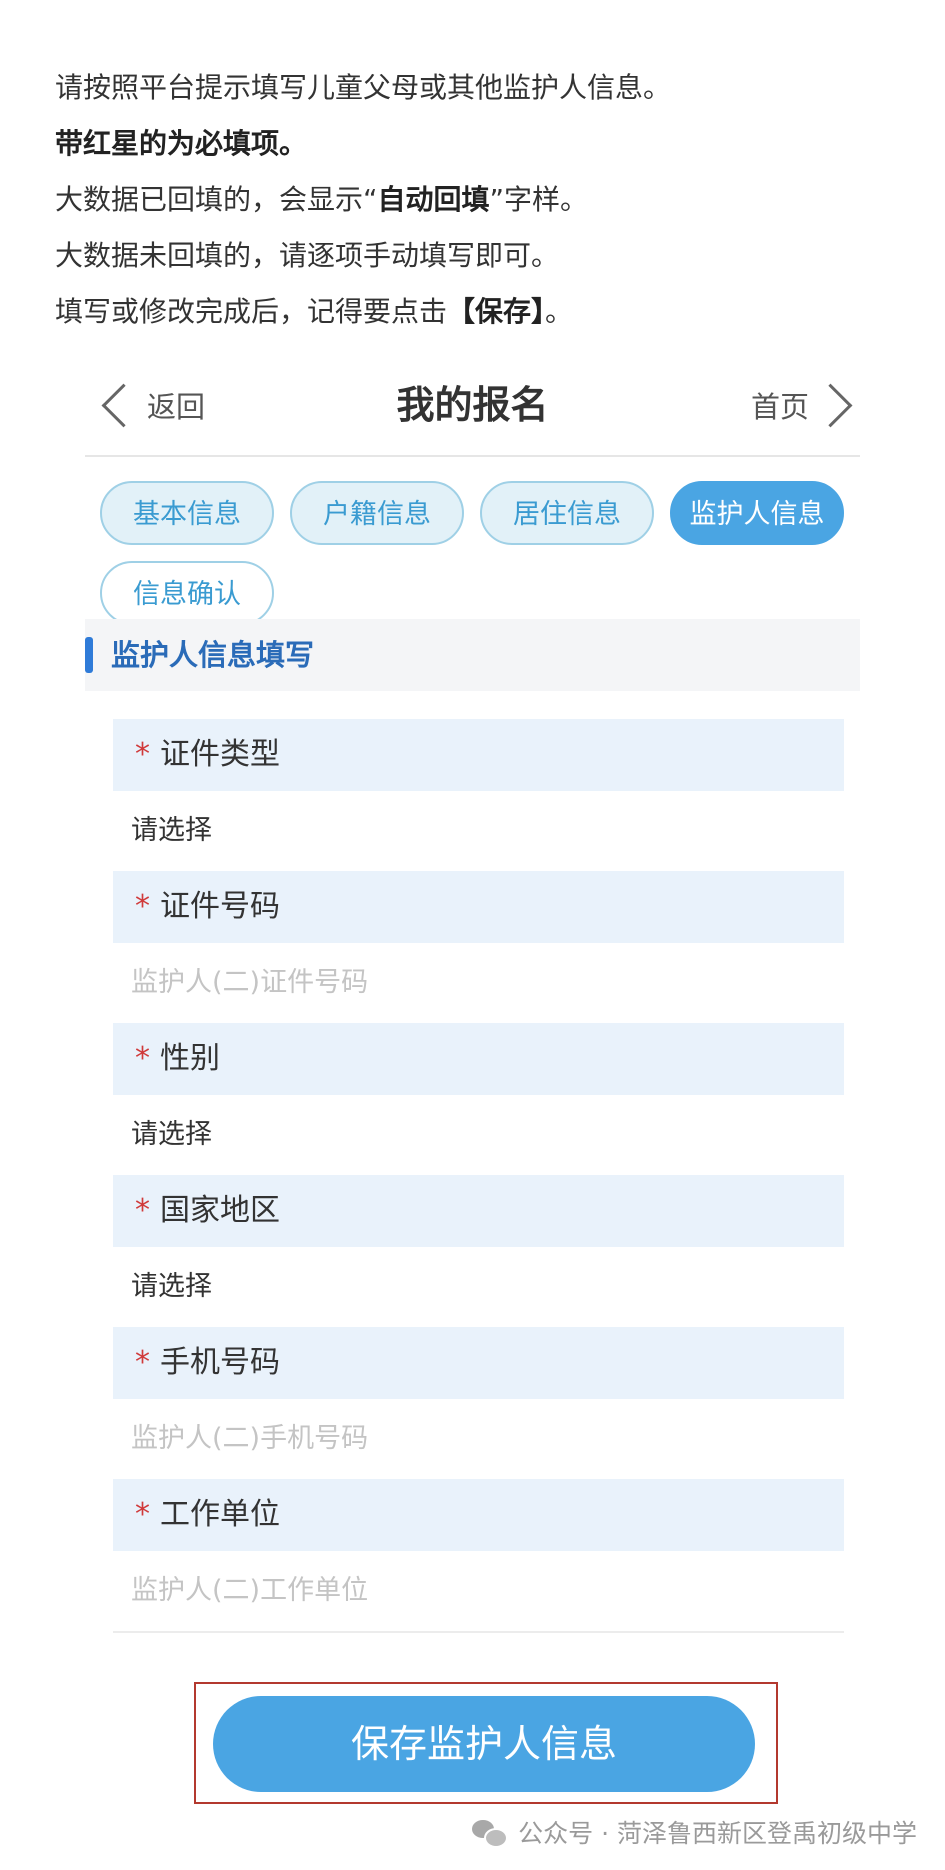 This screenshot has width=945, height=1870. Describe the element at coordinates (478, 983) in the screenshot. I see `id-number-input: 监护人(二)证件号码` at that location.